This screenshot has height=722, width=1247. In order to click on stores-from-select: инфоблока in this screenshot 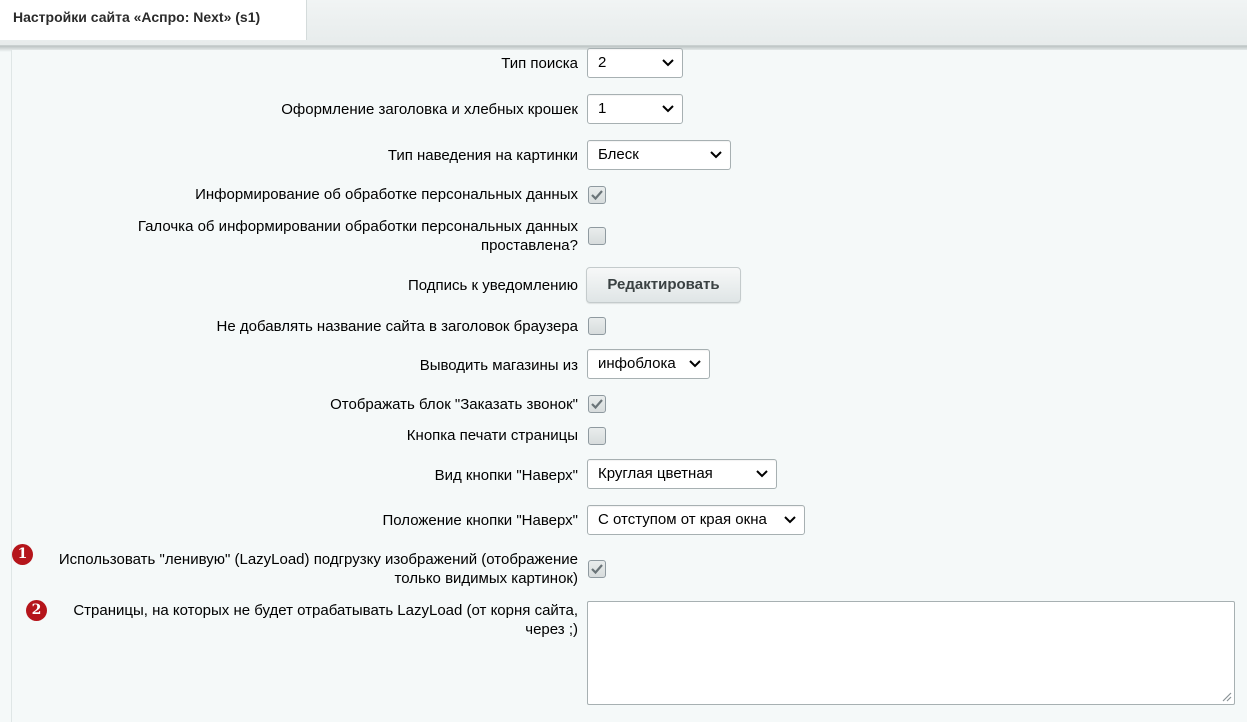, I will do `click(648, 364)`.